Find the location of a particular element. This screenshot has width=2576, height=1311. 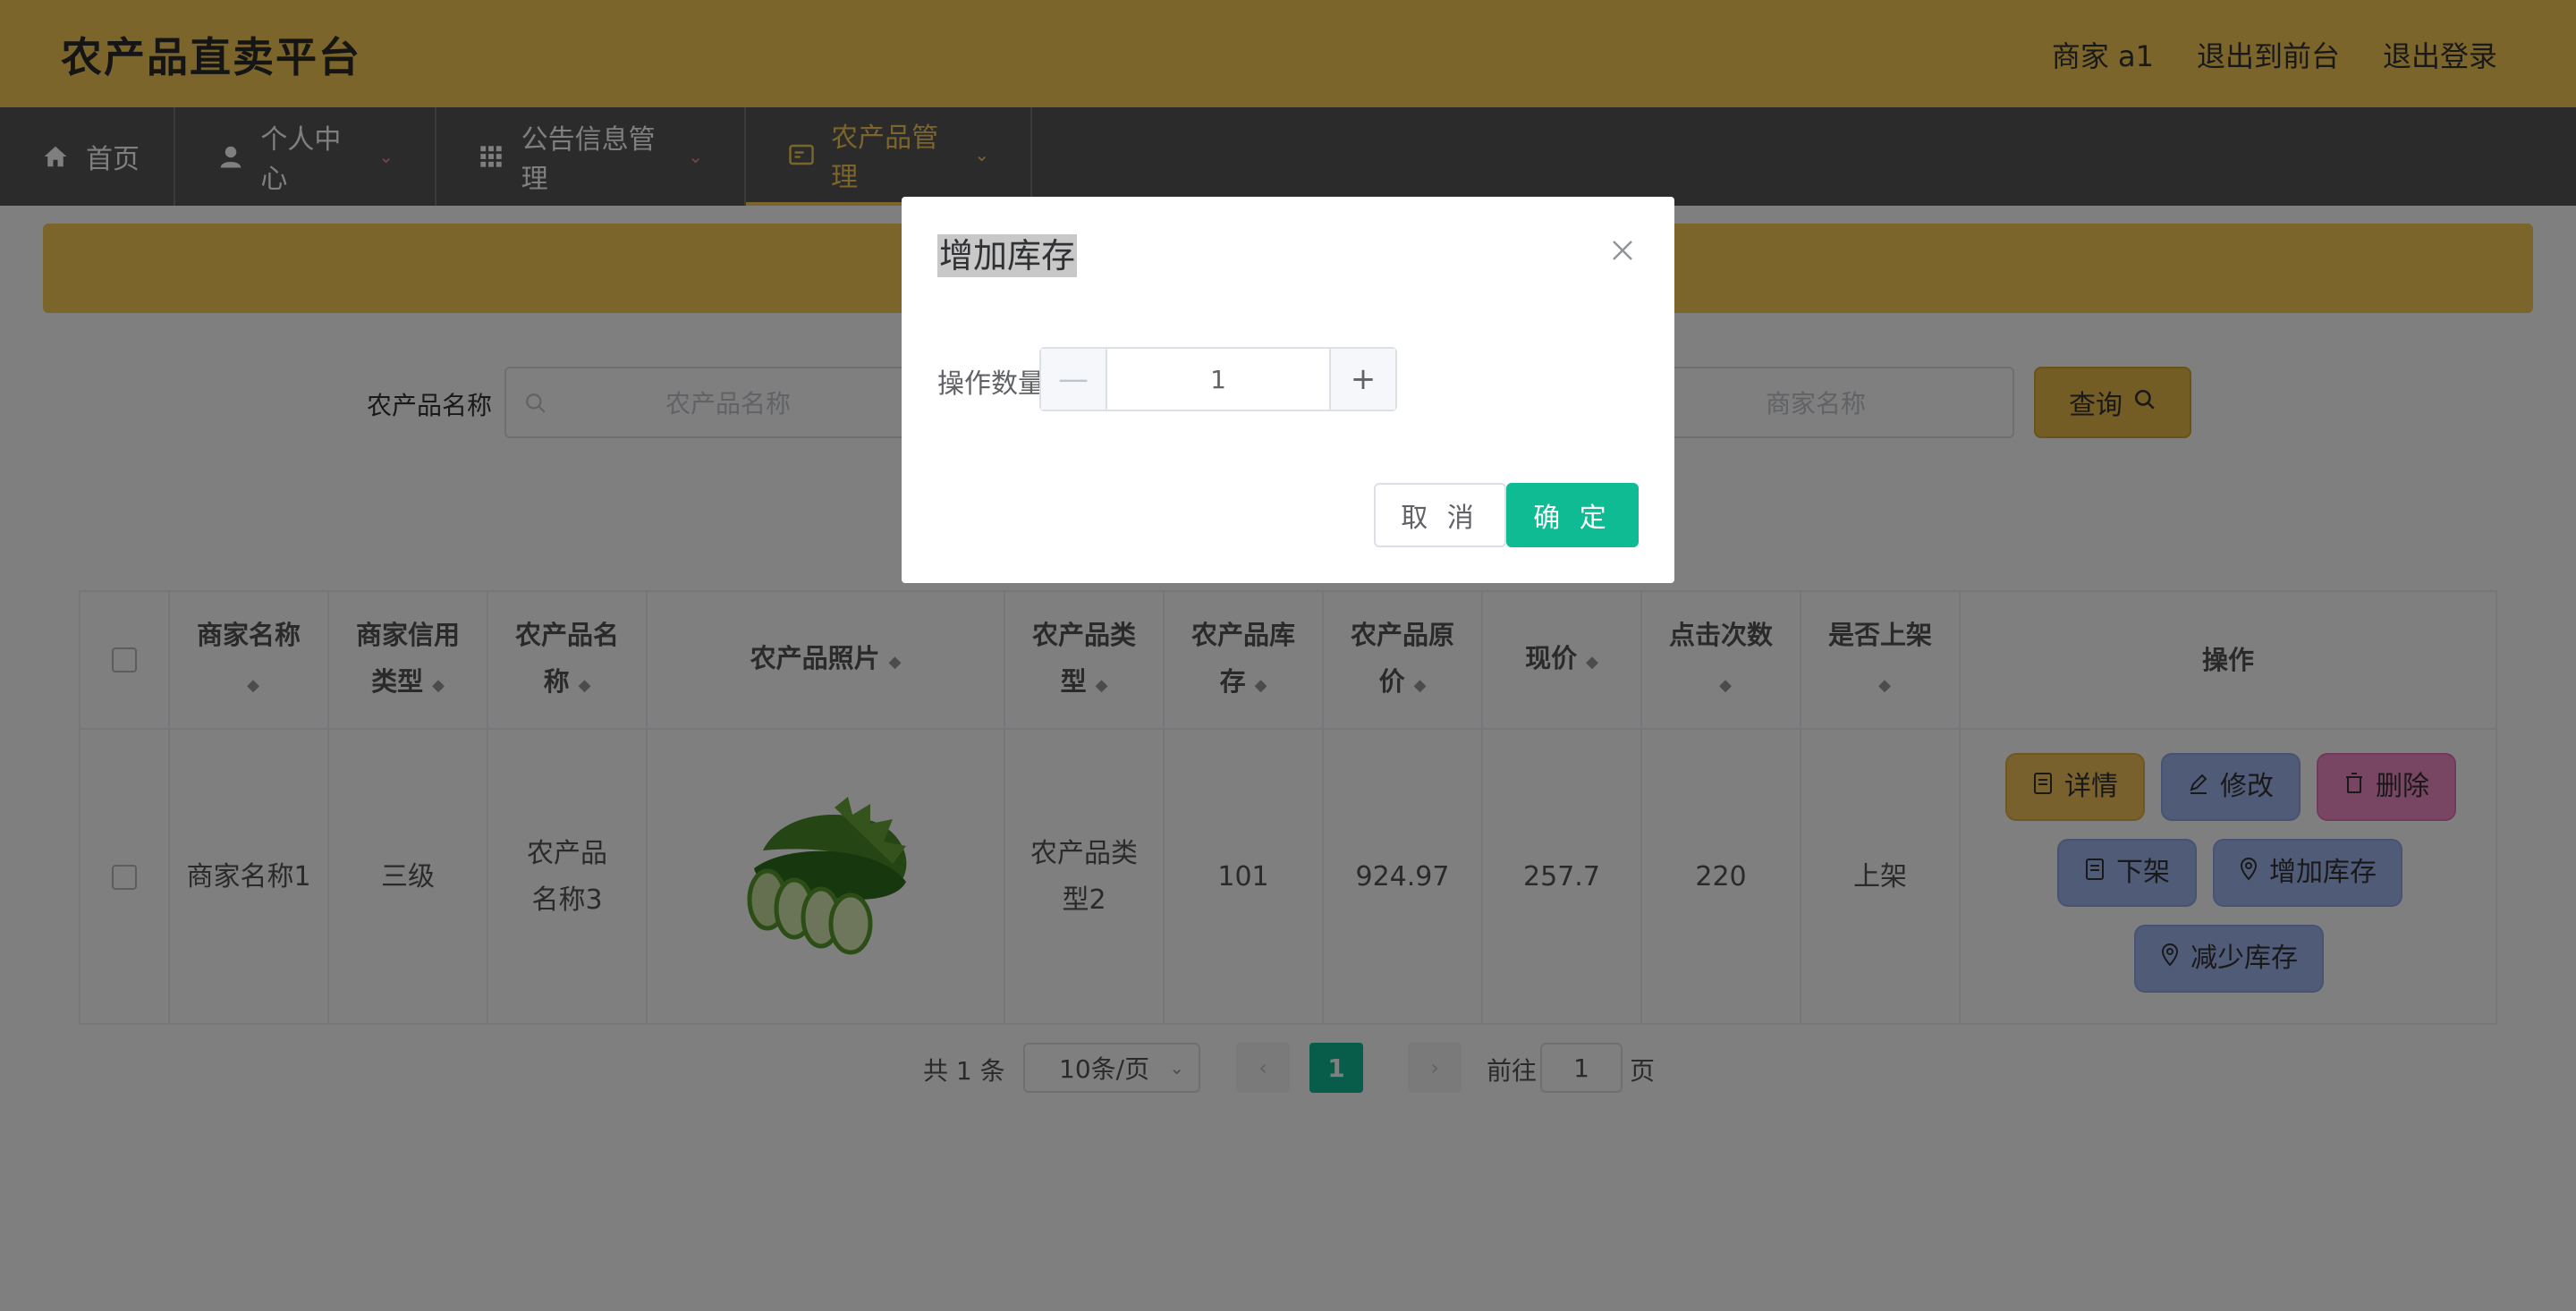

quantity-input: 1 is located at coordinates (1218, 379).